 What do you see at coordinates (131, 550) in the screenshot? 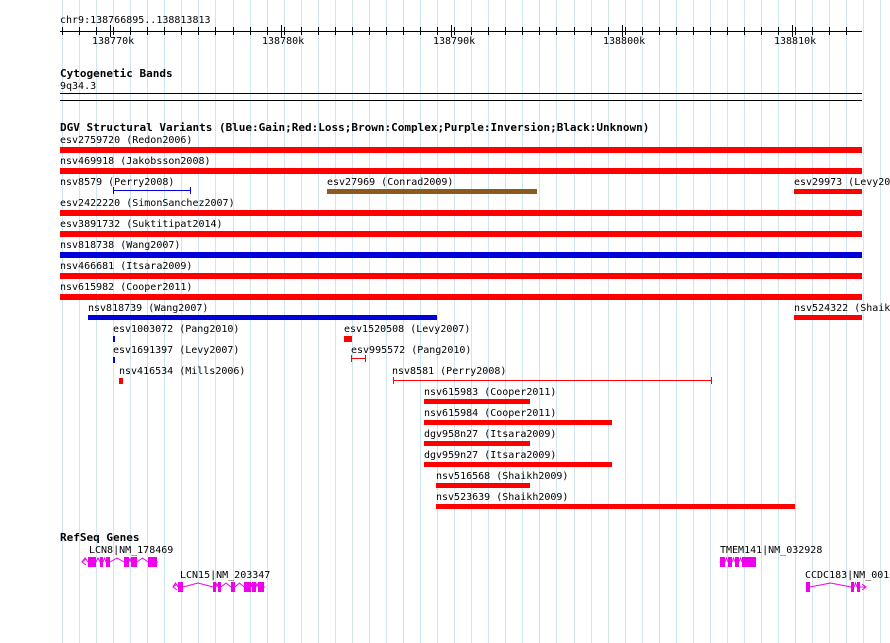
I see `gene-label: LCN8|NM_178469` at bounding box center [131, 550].